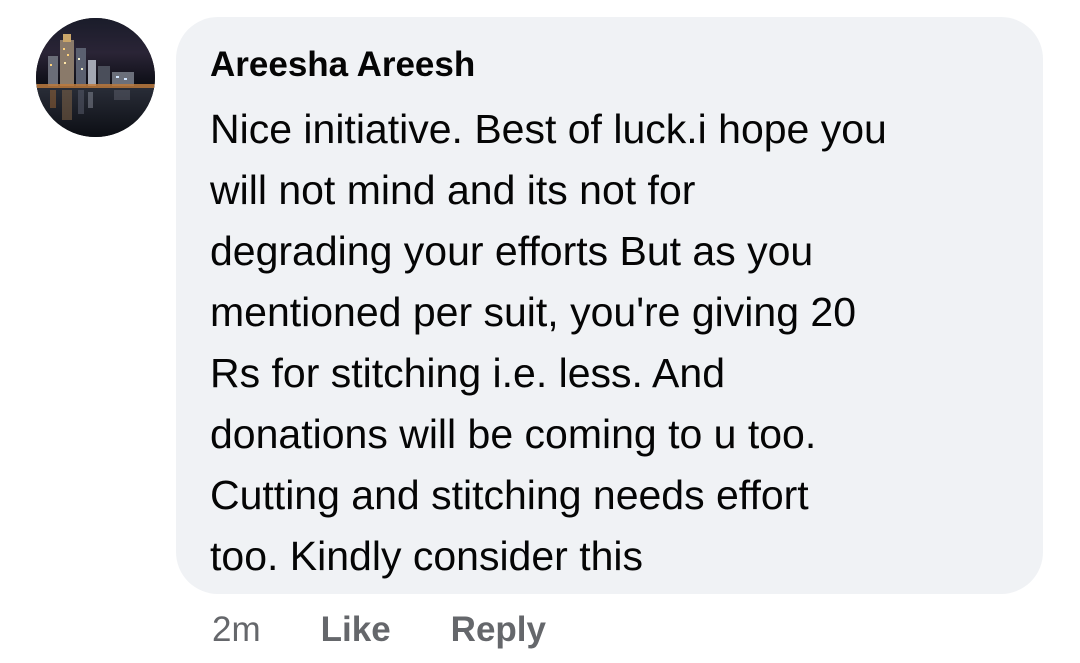 Image resolution: width=1080 pixels, height=663 pixels. What do you see at coordinates (548, 129) in the screenshot?
I see `comment-body-line: Nice initiative. Best of luck.i hope you` at bounding box center [548, 129].